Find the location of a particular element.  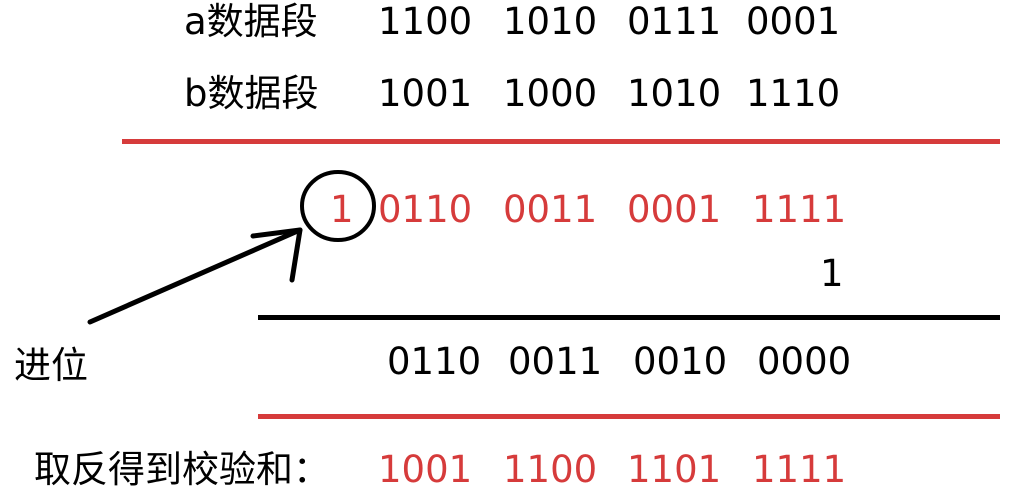

carry-arrow-head is located at coordinates (276, 255).